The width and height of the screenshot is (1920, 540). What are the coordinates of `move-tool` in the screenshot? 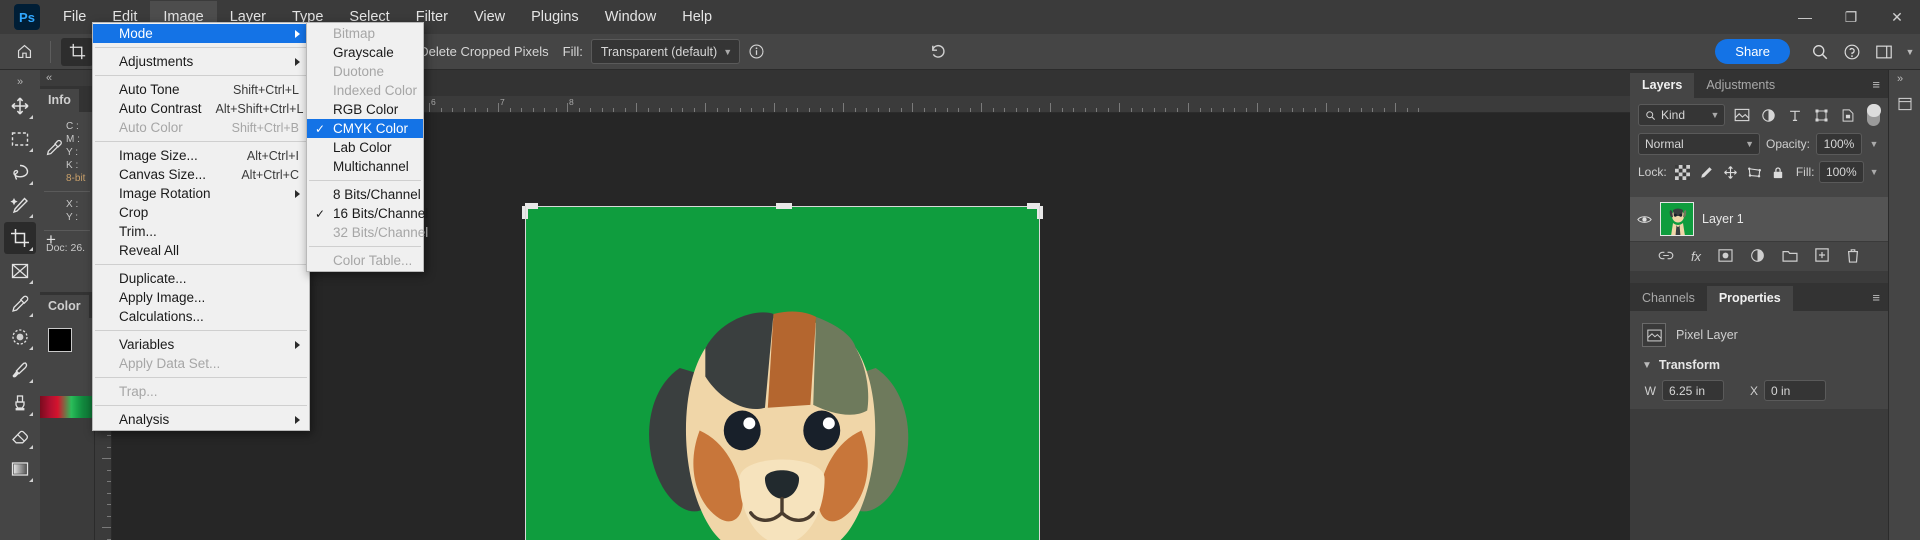 It's located at (20, 106).